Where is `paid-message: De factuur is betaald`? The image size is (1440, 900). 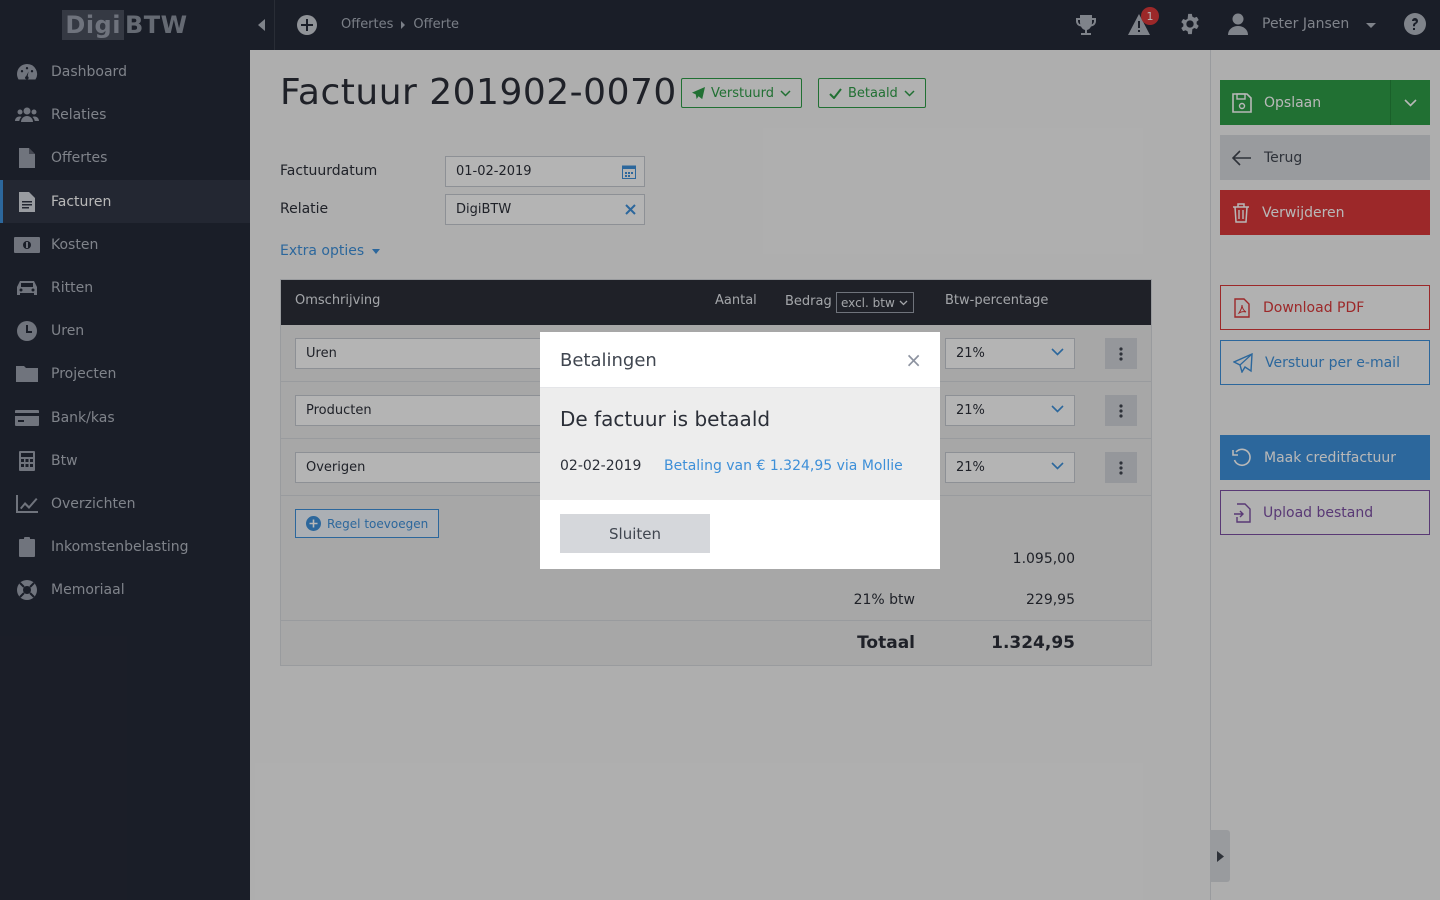 paid-message: De factuur is betaald is located at coordinates (665, 419).